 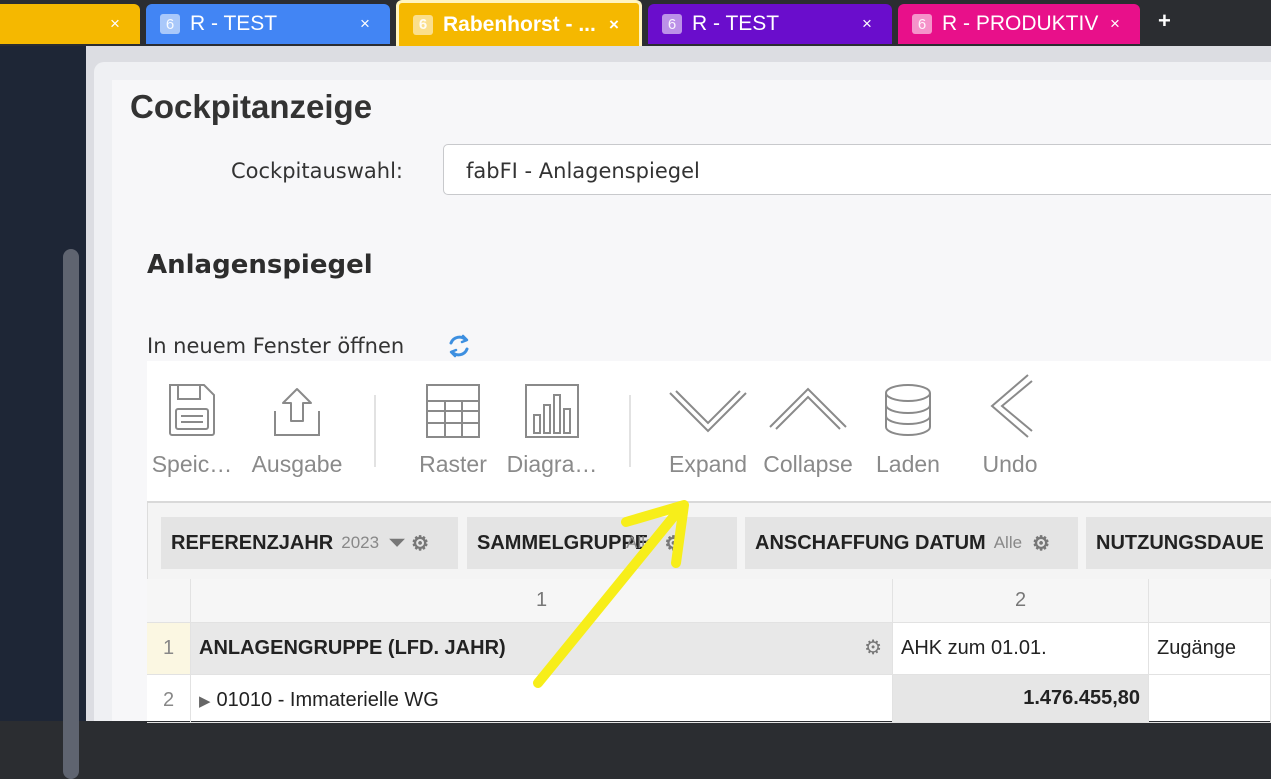 What do you see at coordinates (542, 601) in the screenshot?
I see `column-header-1: 1` at bounding box center [542, 601].